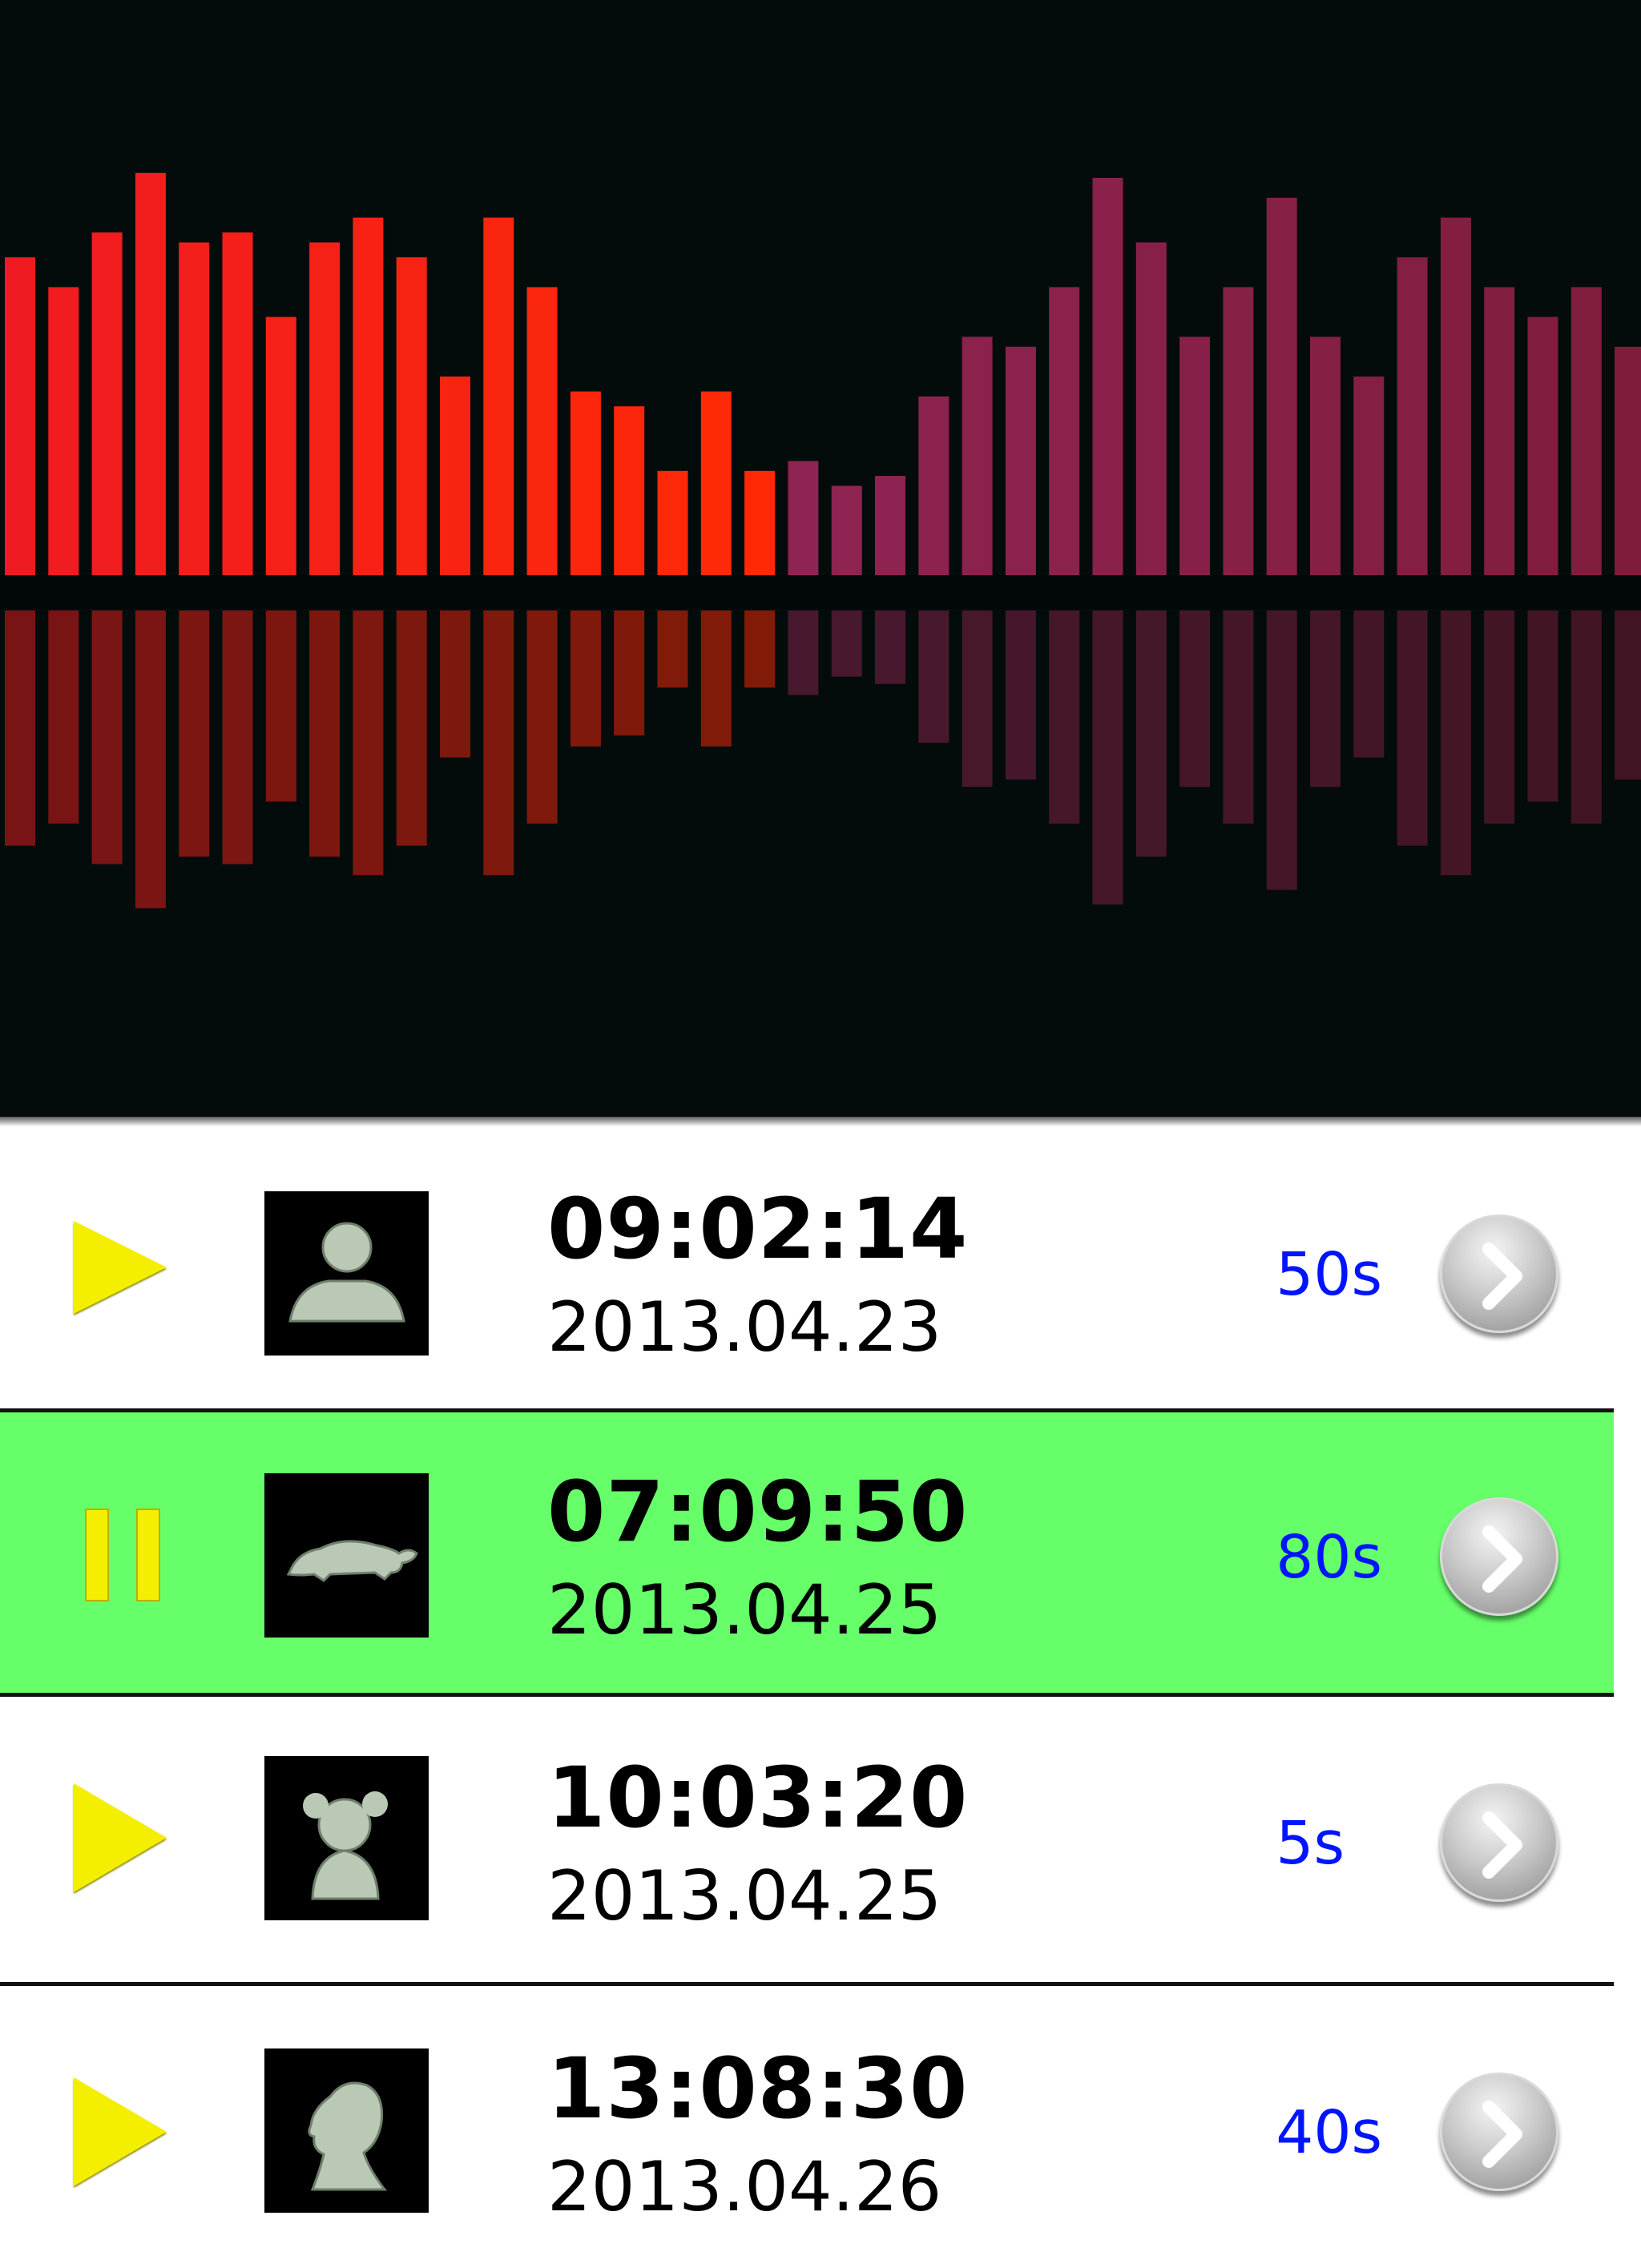  I want to click on recording-row: 13:08:30 2013.04.26 40s, so click(807, 2127).